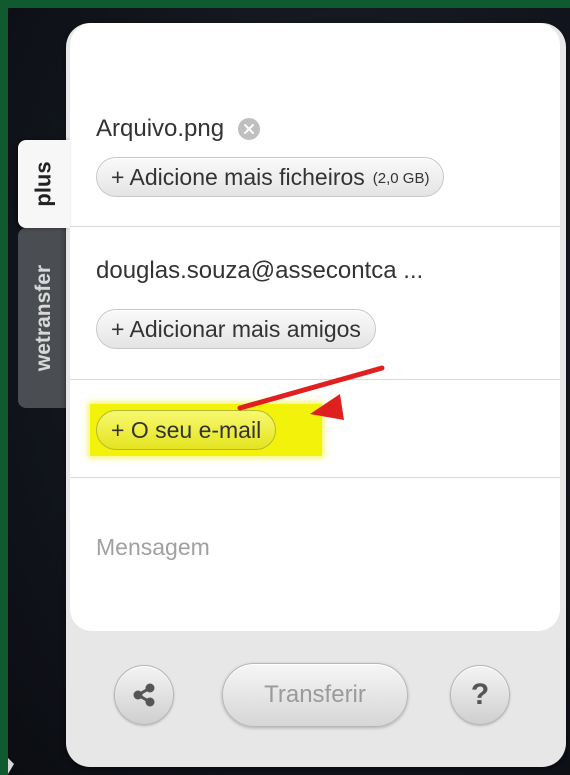 This screenshot has height=775, width=570. What do you see at coordinates (238, 176) in the screenshot?
I see `add-files-label: + Adicione mais ficheiros` at bounding box center [238, 176].